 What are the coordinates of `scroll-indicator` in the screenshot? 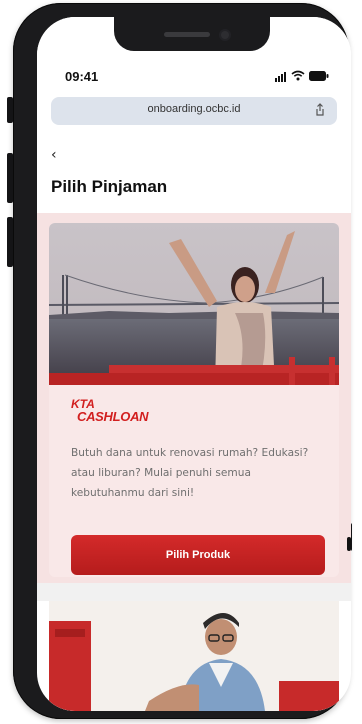 It's located at (349, 544).